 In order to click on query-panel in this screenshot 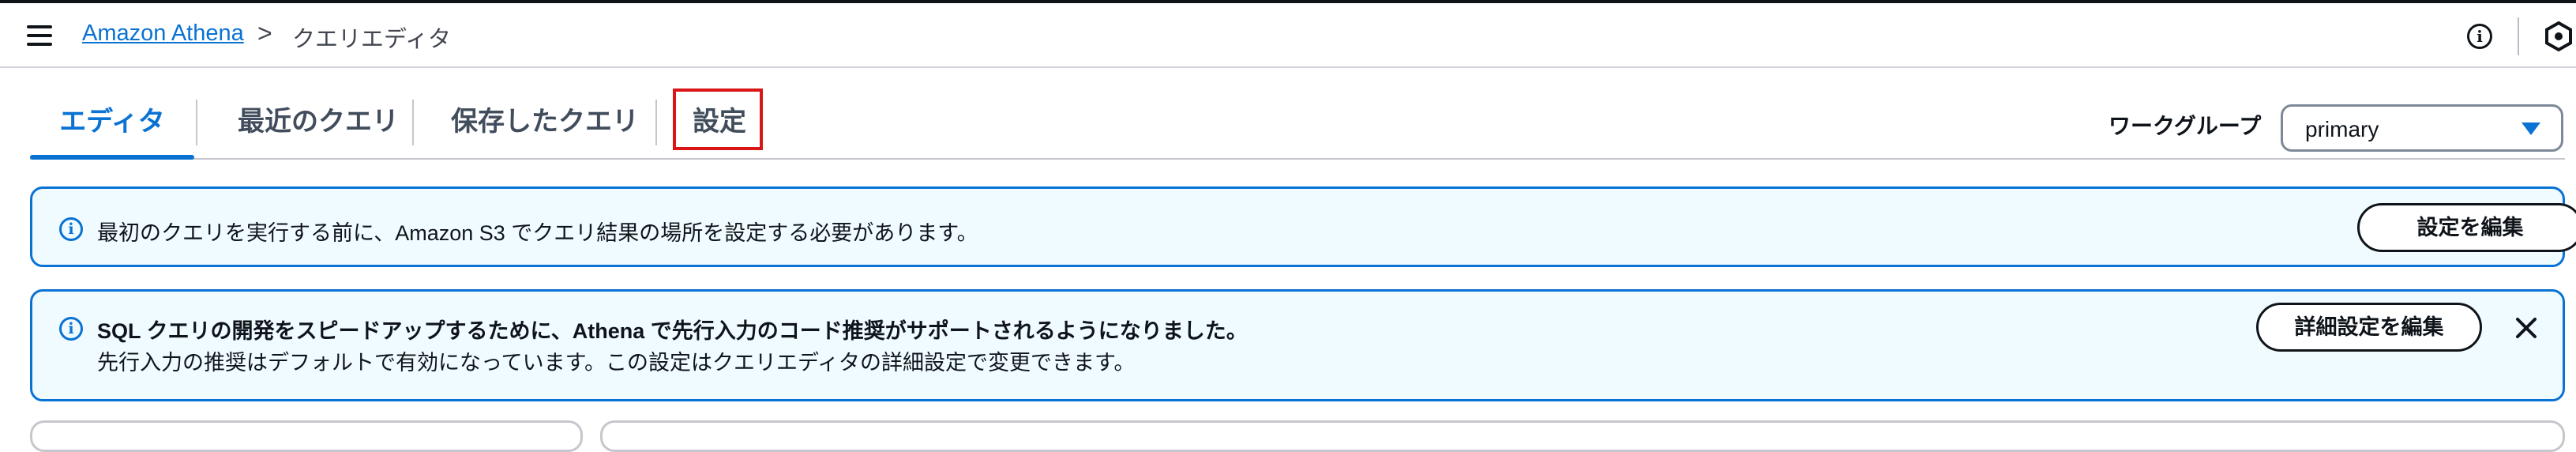, I will do `click(1582, 436)`.